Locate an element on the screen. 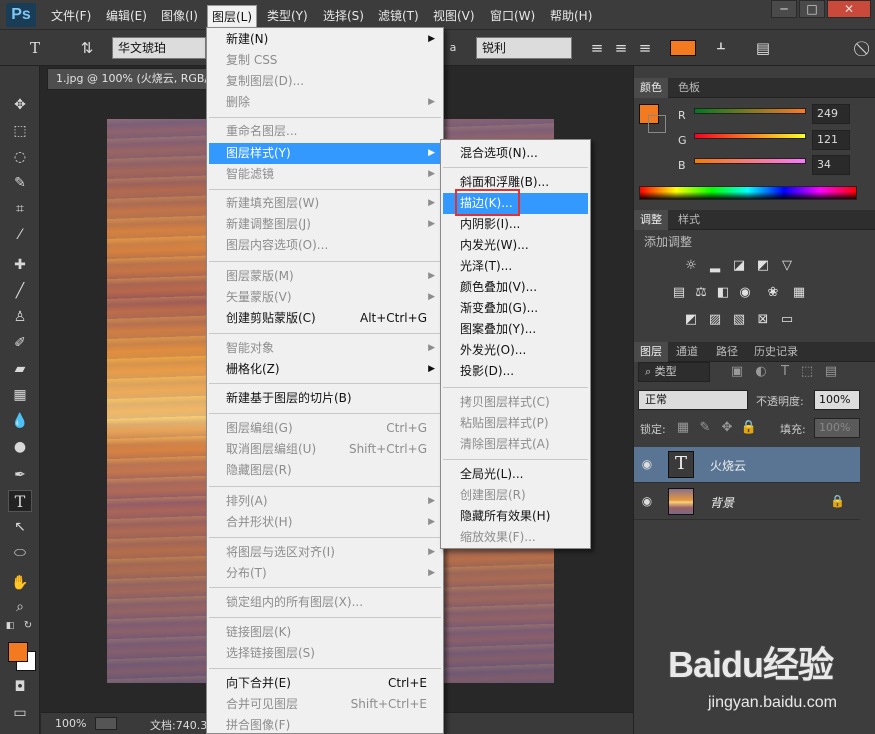 This screenshot has height=734, width=875. lock-all-icon: 🔒 is located at coordinates (749, 428).